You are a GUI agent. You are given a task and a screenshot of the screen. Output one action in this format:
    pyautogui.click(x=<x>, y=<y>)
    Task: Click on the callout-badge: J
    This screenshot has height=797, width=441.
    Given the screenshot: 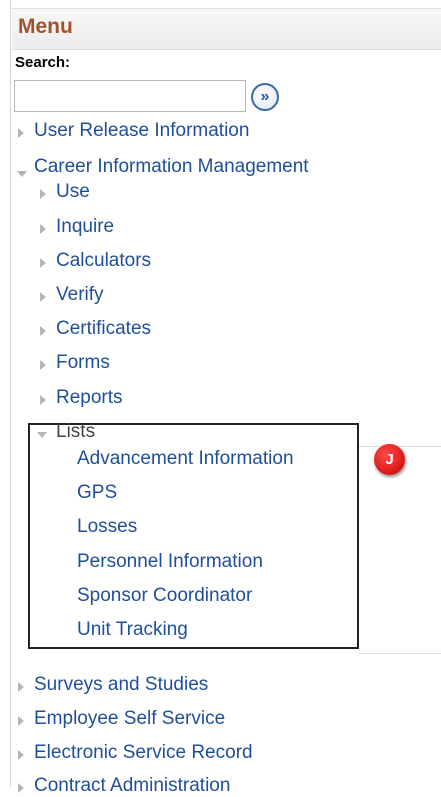 What is the action you would take?
    pyautogui.click(x=389, y=459)
    